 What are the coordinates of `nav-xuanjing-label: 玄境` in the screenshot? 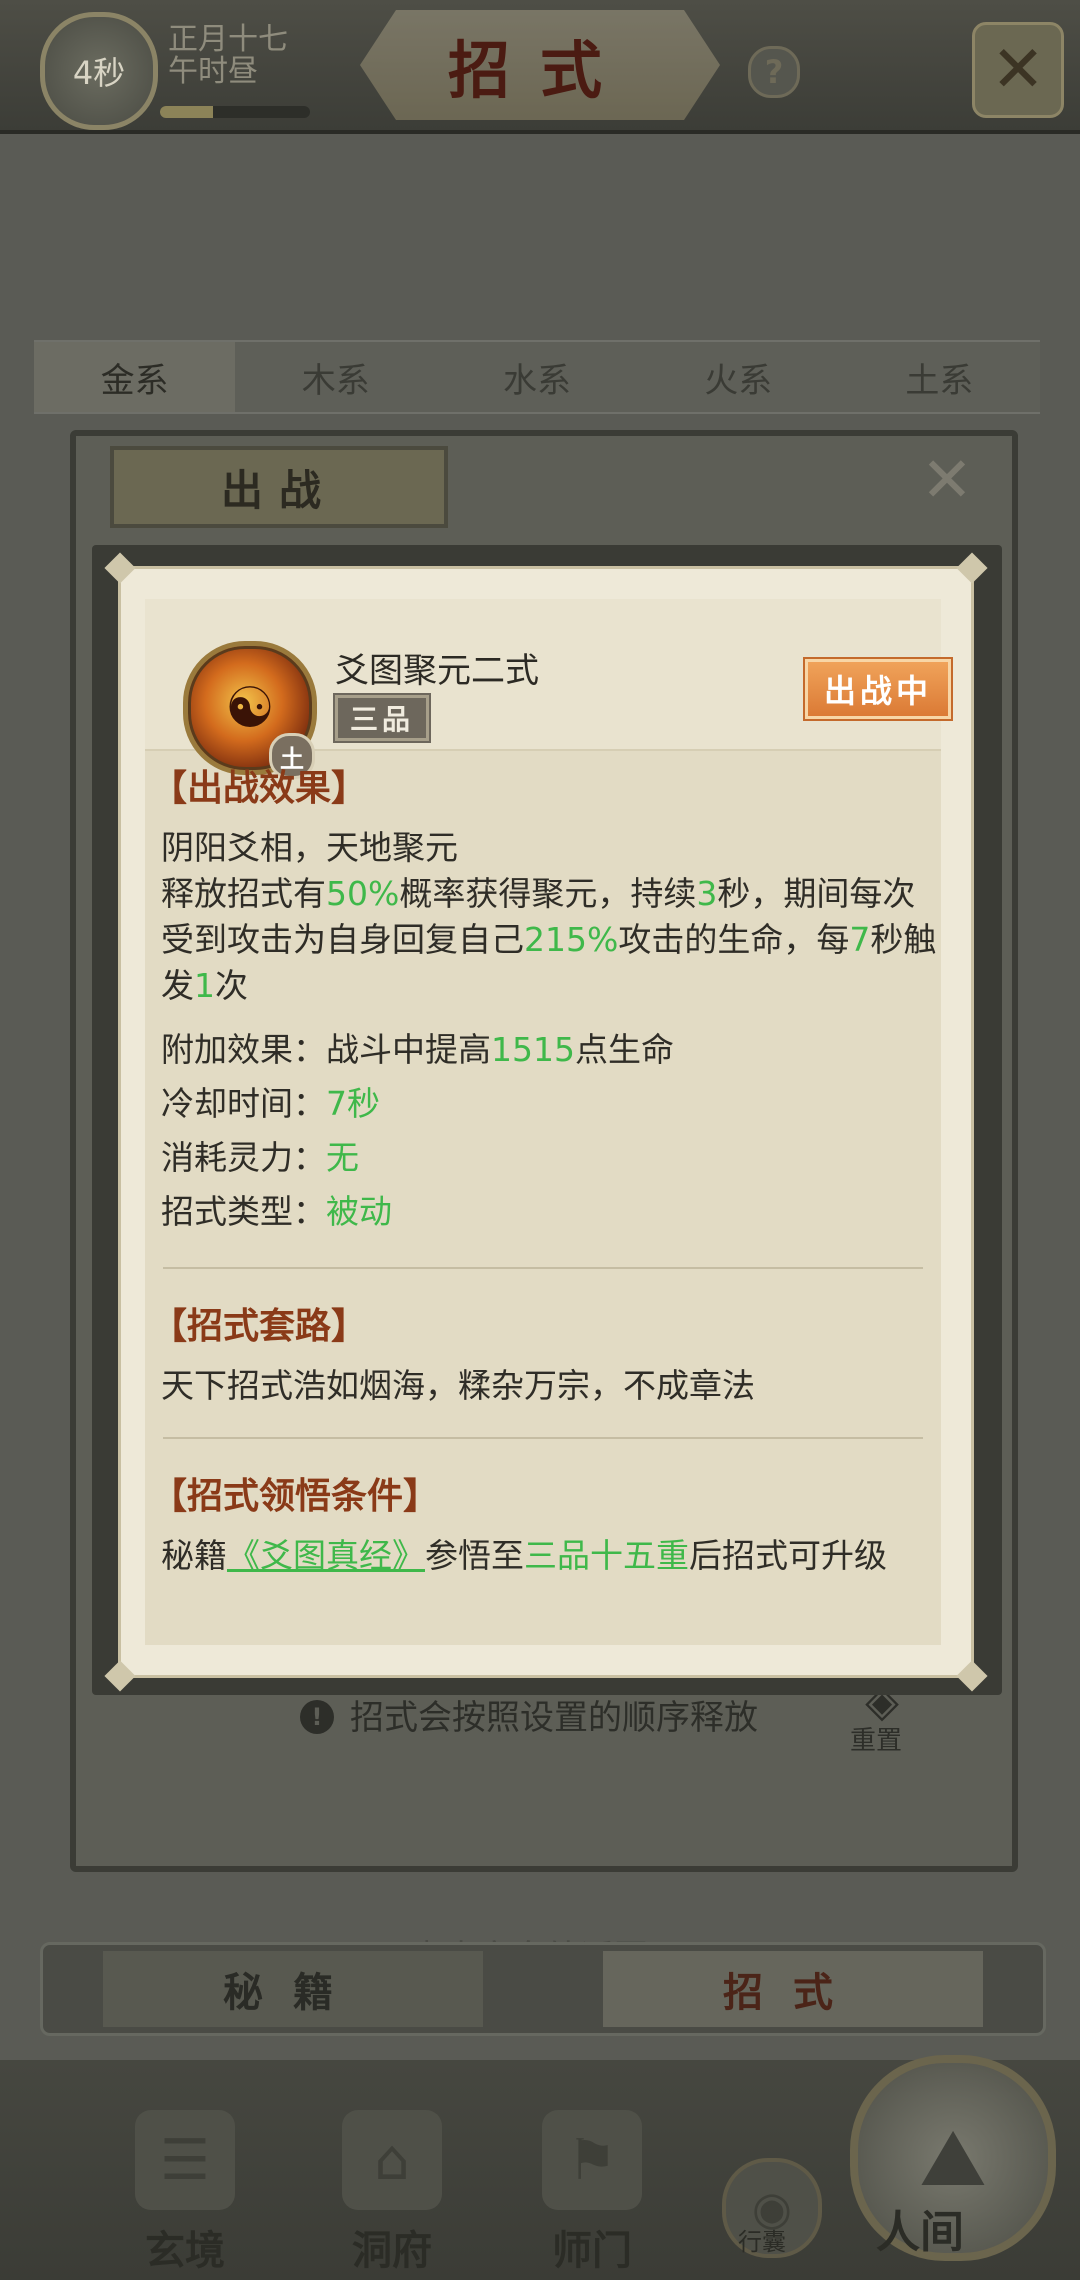 It's located at (185, 2250).